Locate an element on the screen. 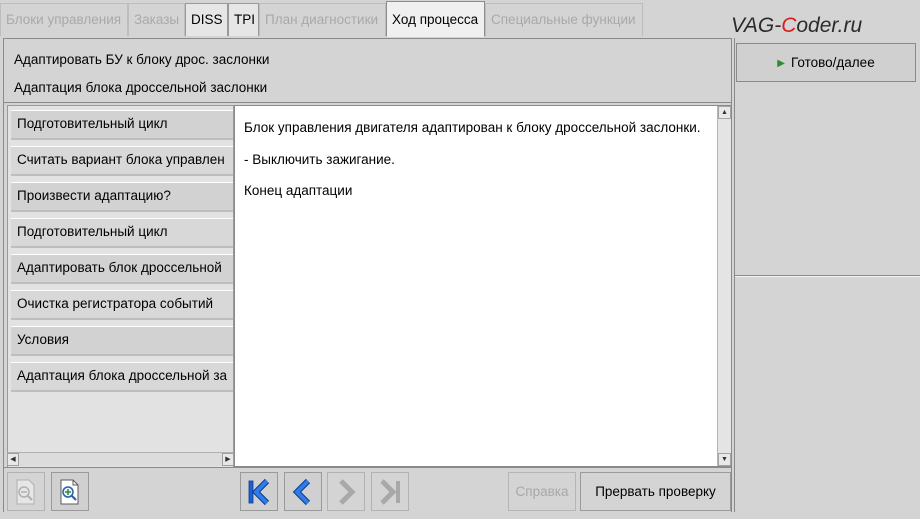 Image resolution: width=920 pixels, height=519 pixels. right-panel-divider is located at coordinates (827, 276).